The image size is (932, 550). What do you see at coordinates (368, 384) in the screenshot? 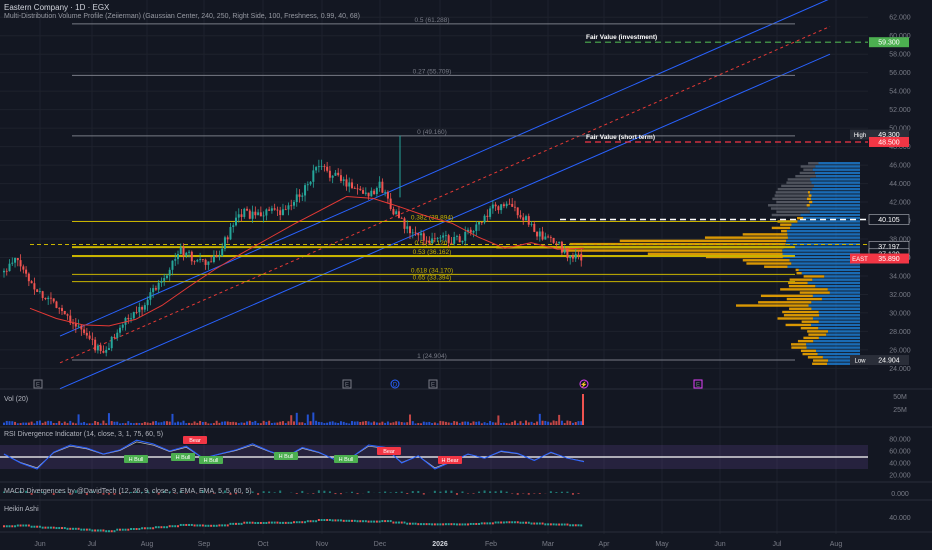
I see `event-markers: E E D E ⚡ E` at bounding box center [368, 384].